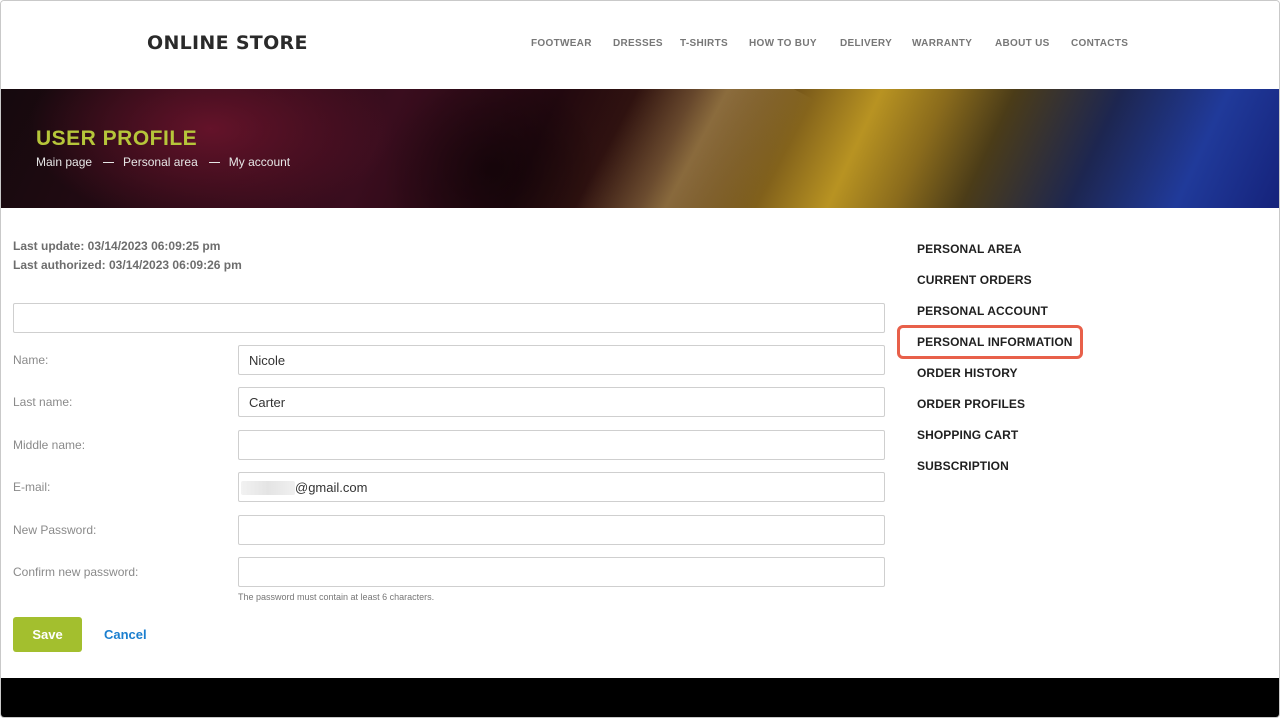 Image resolution: width=1280 pixels, height=718 pixels. I want to click on site-footer, so click(640, 697).